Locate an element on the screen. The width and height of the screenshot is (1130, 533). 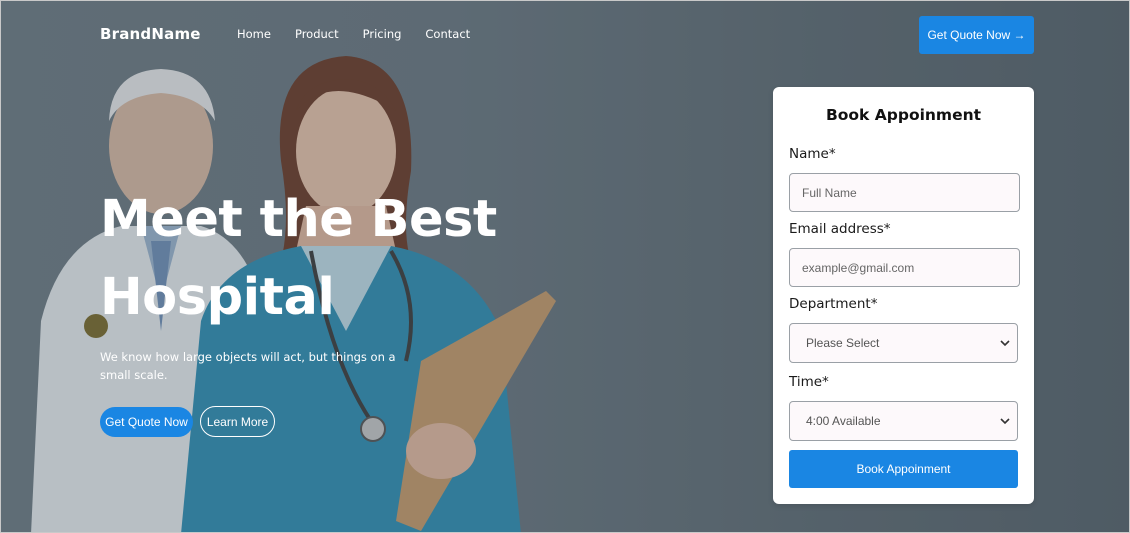
nav-link-home: Home is located at coordinates (254, 34).